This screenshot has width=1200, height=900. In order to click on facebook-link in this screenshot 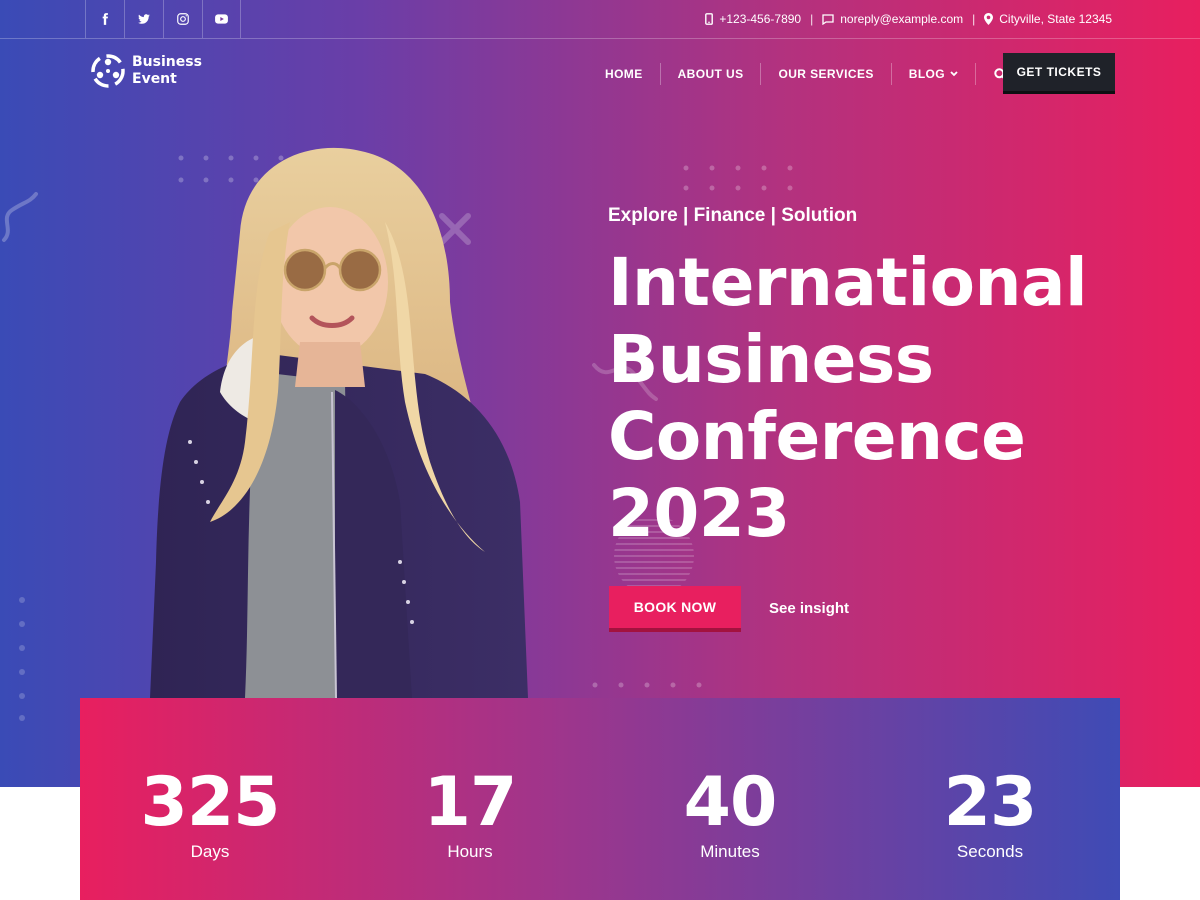, I will do `click(104, 19)`.